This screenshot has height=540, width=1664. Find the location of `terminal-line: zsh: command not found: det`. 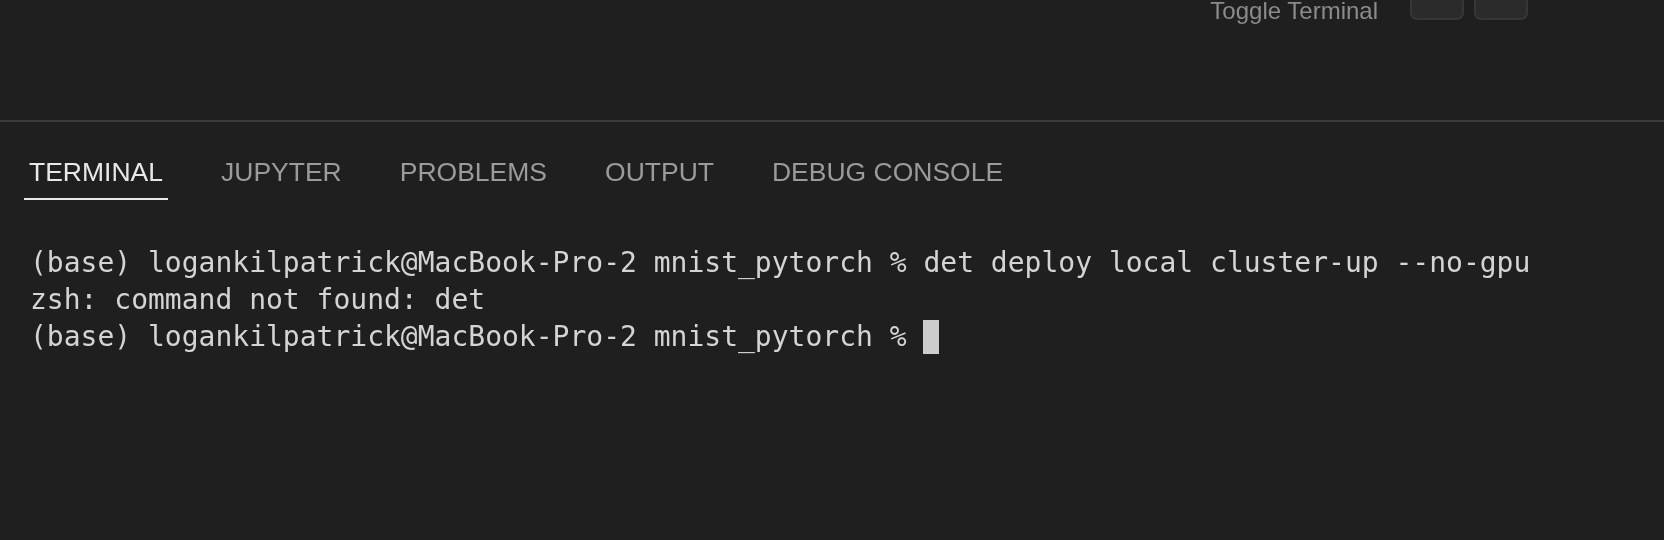

terminal-line: zsh: command not found: det is located at coordinates (258, 300).